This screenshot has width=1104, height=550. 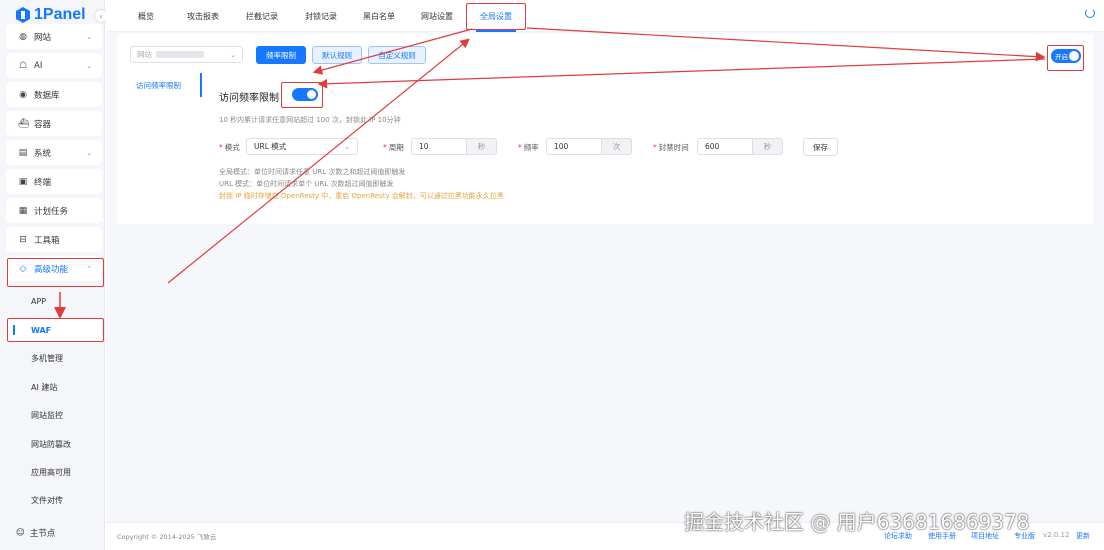 What do you see at coordinates (24, 123) in the screenshot?
I see `container-icon: ⛴` at bounding box center [24, 123].